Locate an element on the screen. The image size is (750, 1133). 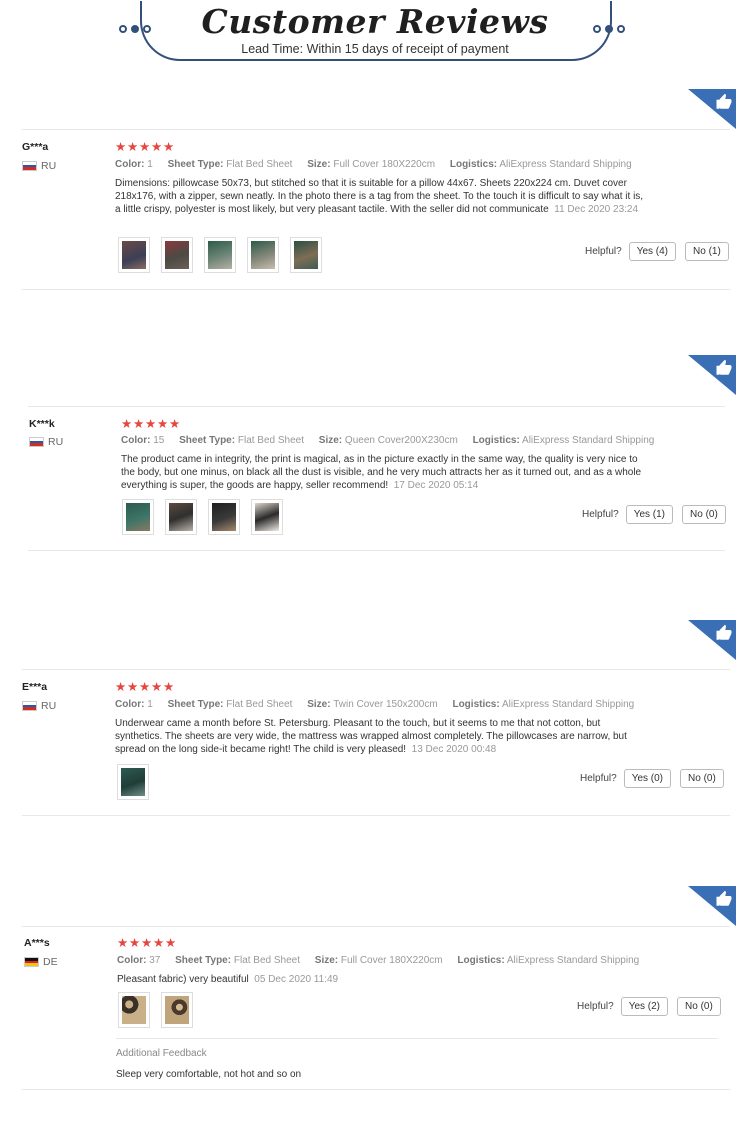
reviewer-name: K***k is located at coordinates (42, 424).